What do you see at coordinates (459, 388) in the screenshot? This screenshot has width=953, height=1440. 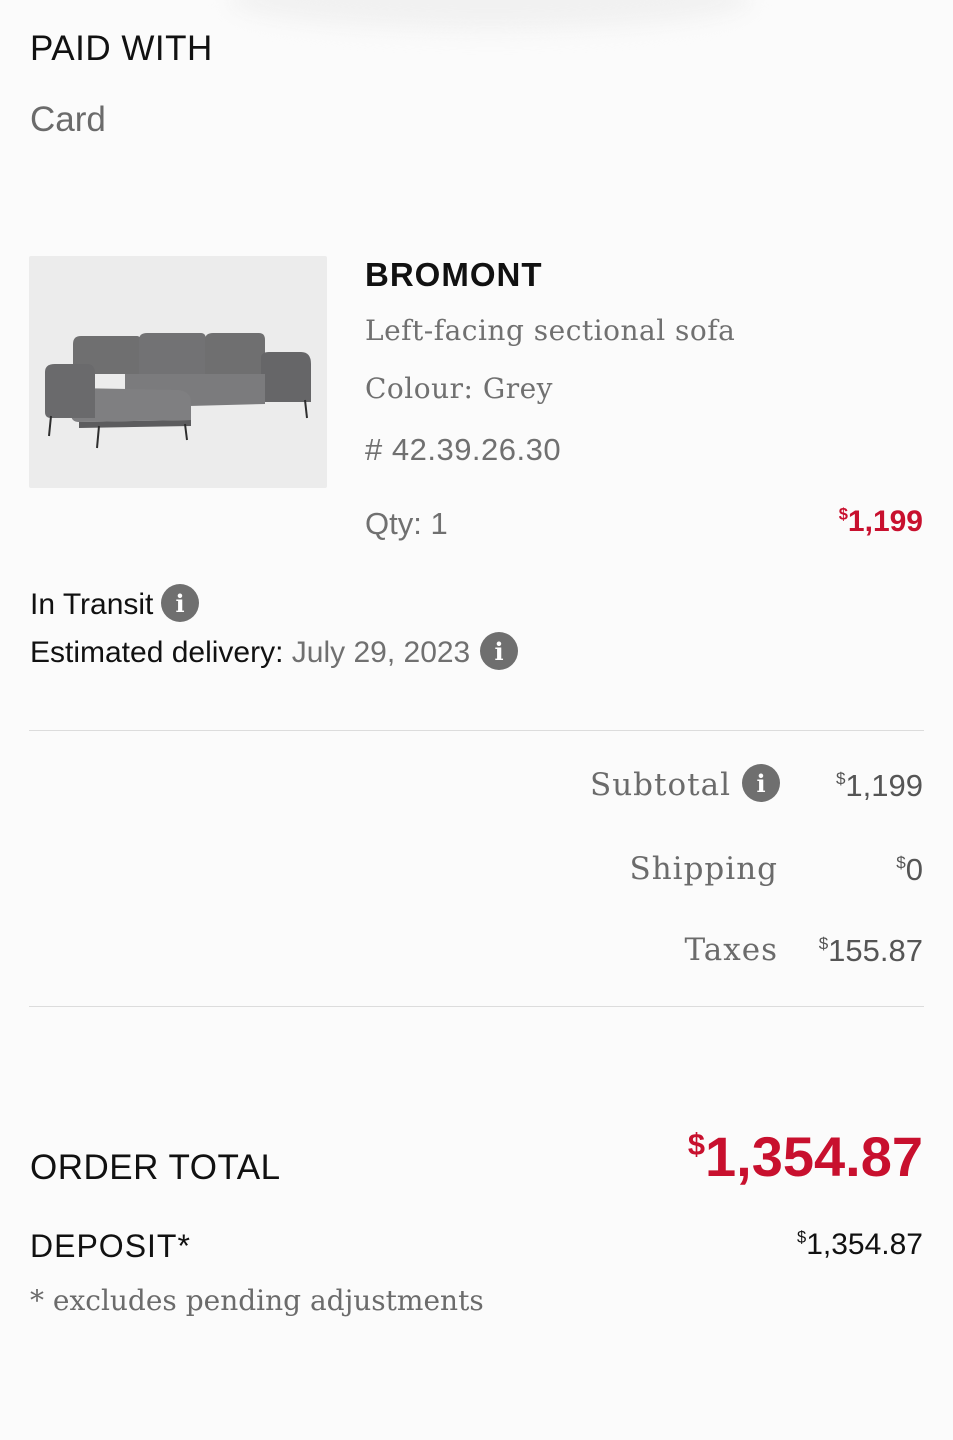 I see `product-colour: Colour: Grey` at bounding box center [459, 388].